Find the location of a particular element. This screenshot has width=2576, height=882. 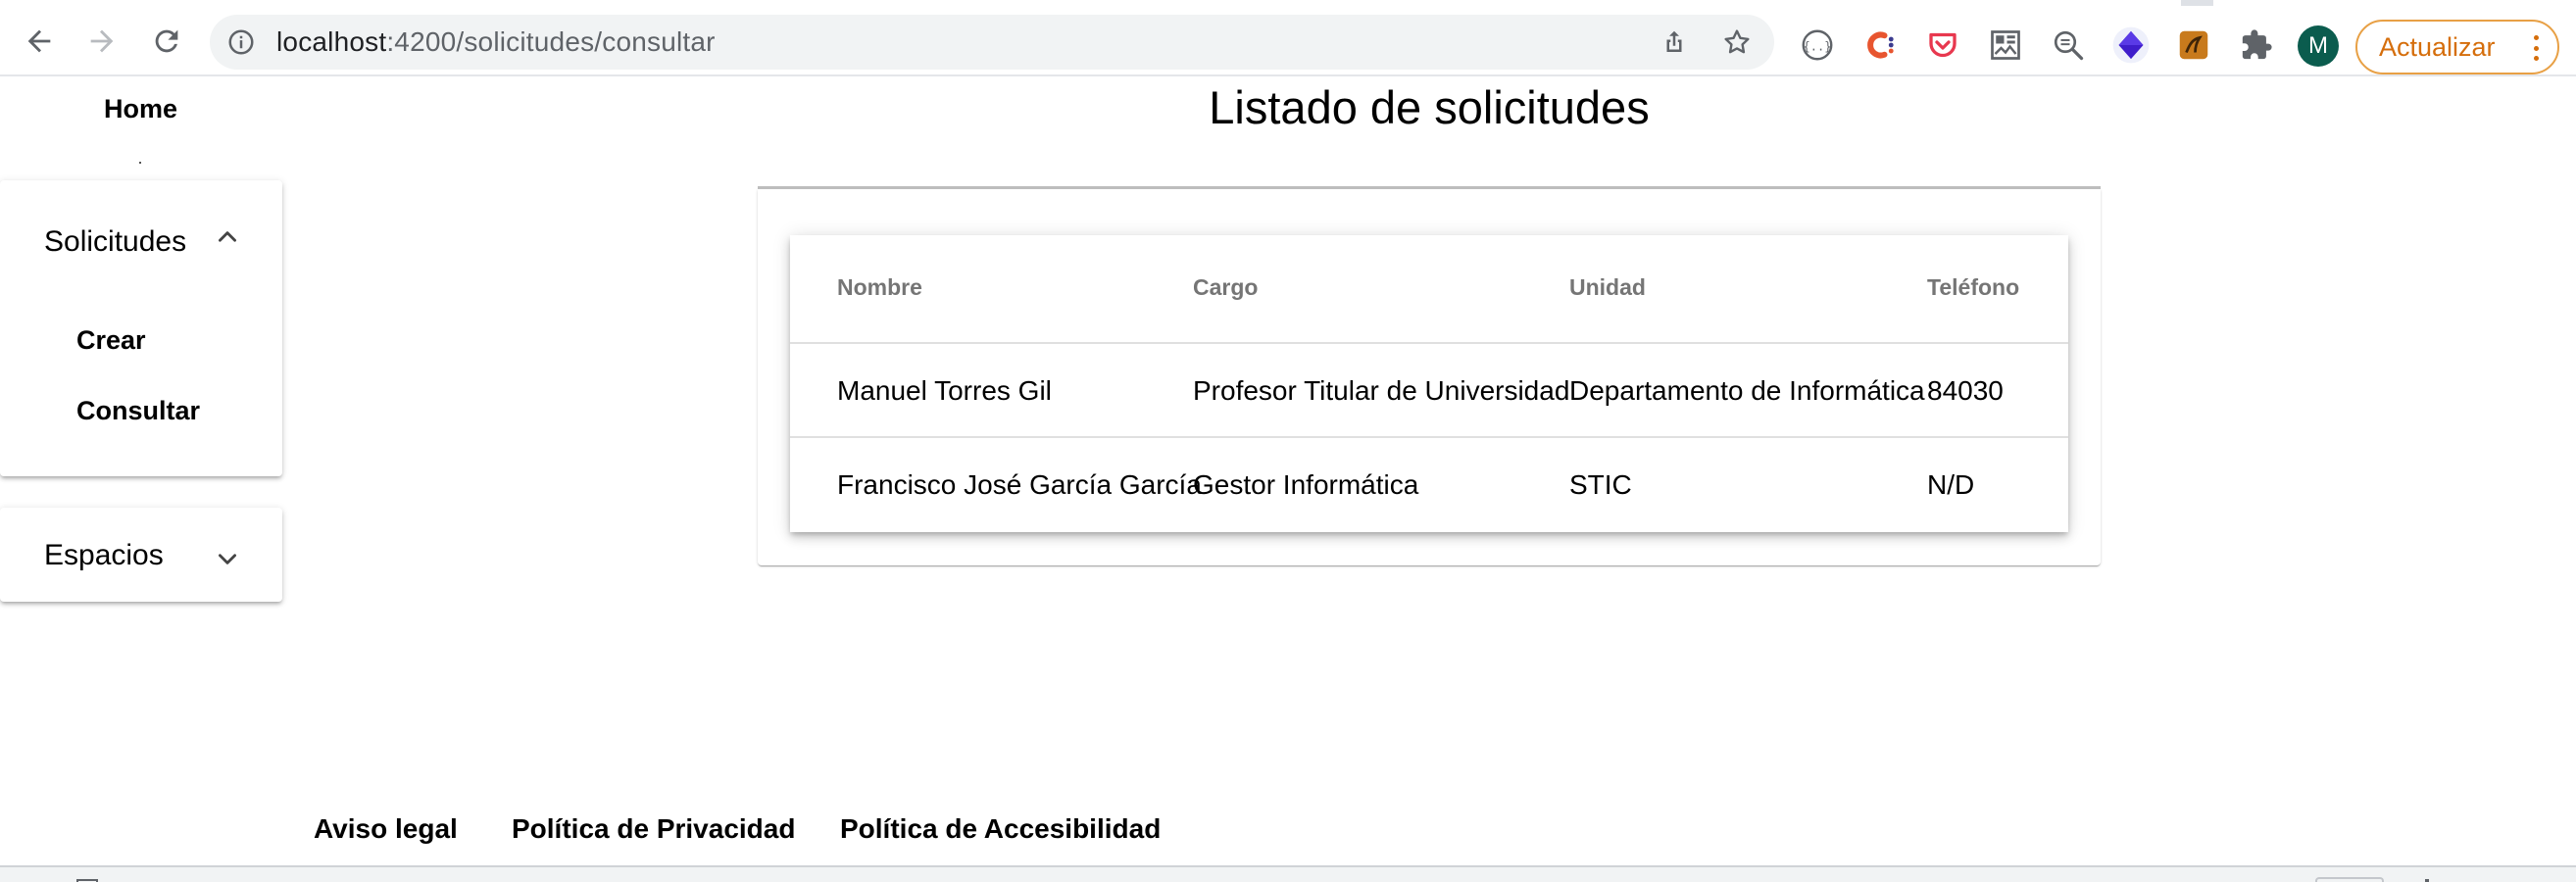

profile-initial: M is located at coordinates (2318, 45).